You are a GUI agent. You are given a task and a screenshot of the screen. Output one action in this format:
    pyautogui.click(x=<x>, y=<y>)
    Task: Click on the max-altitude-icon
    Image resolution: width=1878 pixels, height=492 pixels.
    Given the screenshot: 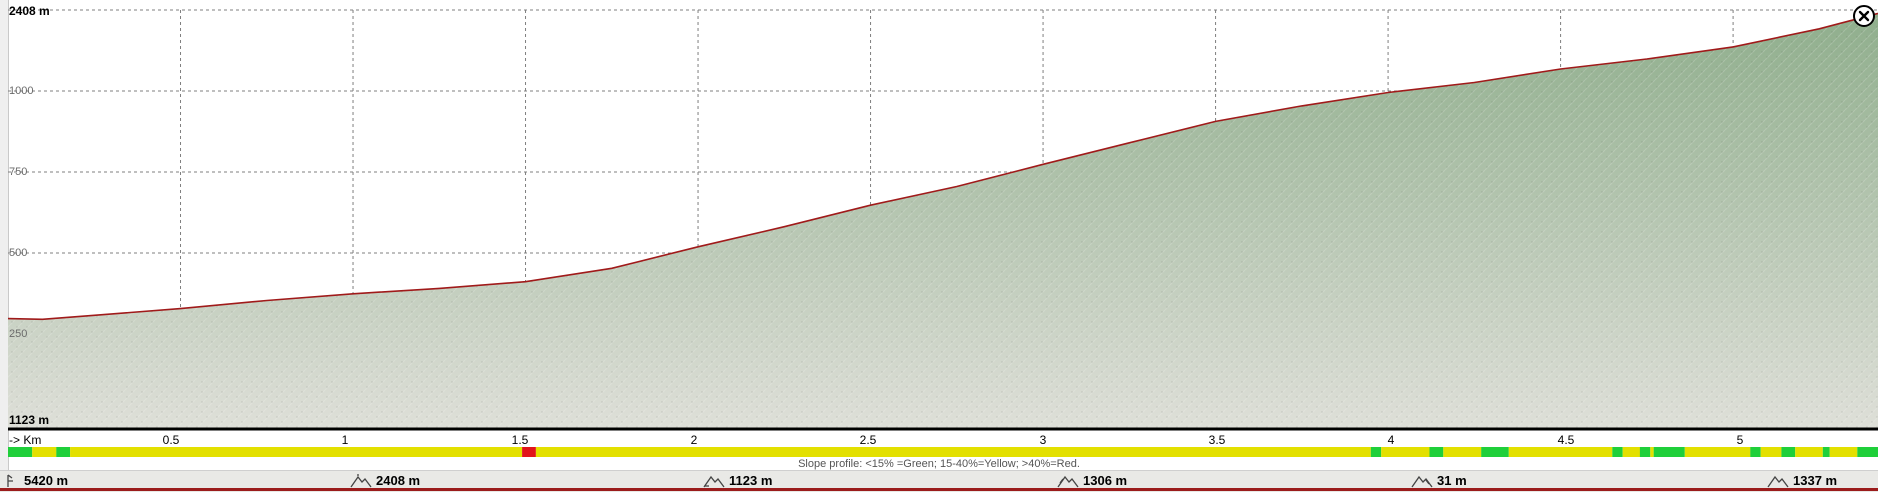 What is the action you would take?
    pyautogui.click(x=361, y=480)
    